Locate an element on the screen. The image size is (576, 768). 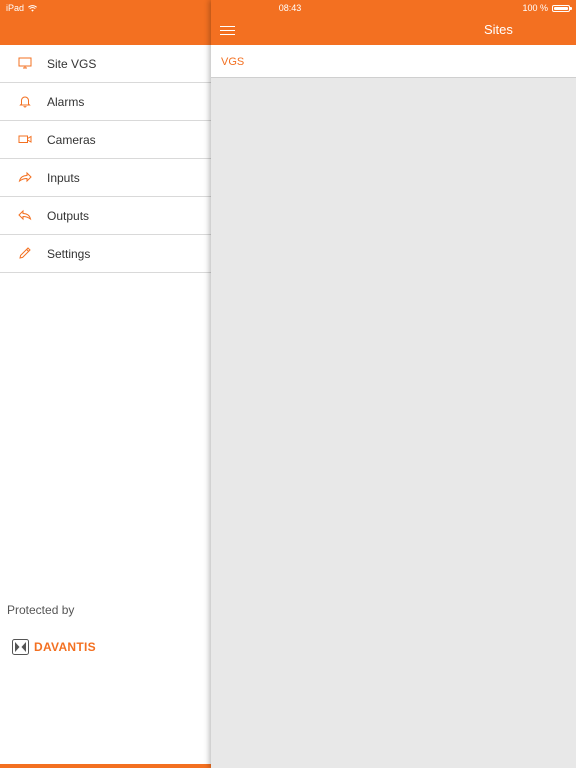
sidebar-item-site-vgs: Site VGS is located at coordinates (105, 64).